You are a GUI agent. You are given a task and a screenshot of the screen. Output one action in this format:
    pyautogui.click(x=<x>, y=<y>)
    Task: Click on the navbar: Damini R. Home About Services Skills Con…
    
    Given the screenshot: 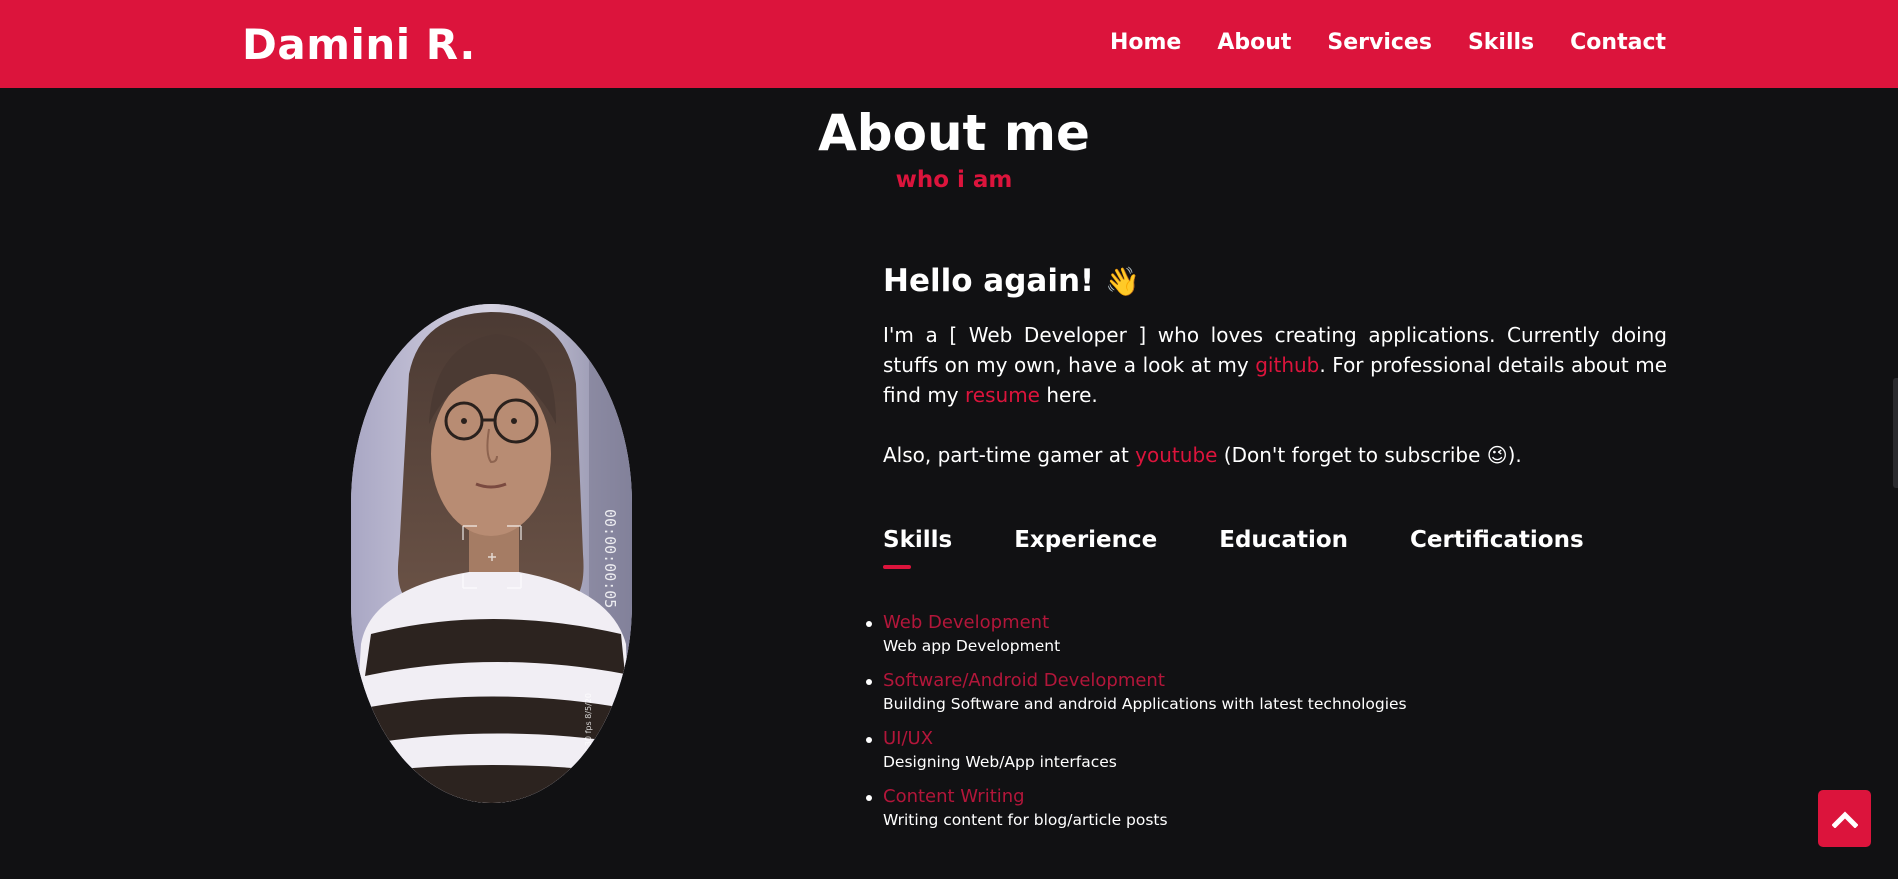 What is the action you would take?
    pyautogui.click(x=949, y=44)
    